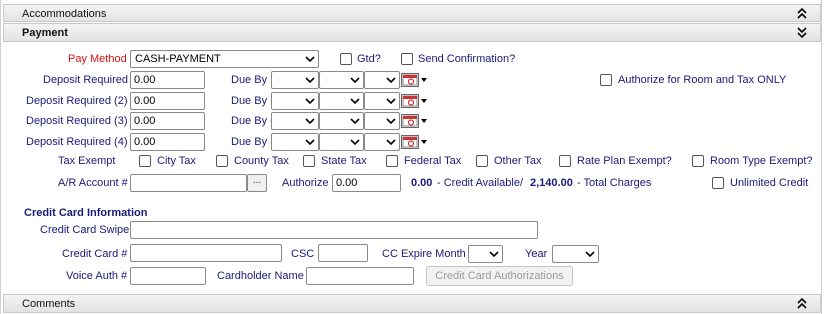 The height and width of the screenshot is (314, 824). Describe the element at coordinates (718, 183) in the screenshot. I see `unlimited-credit-checkbox` at that location.